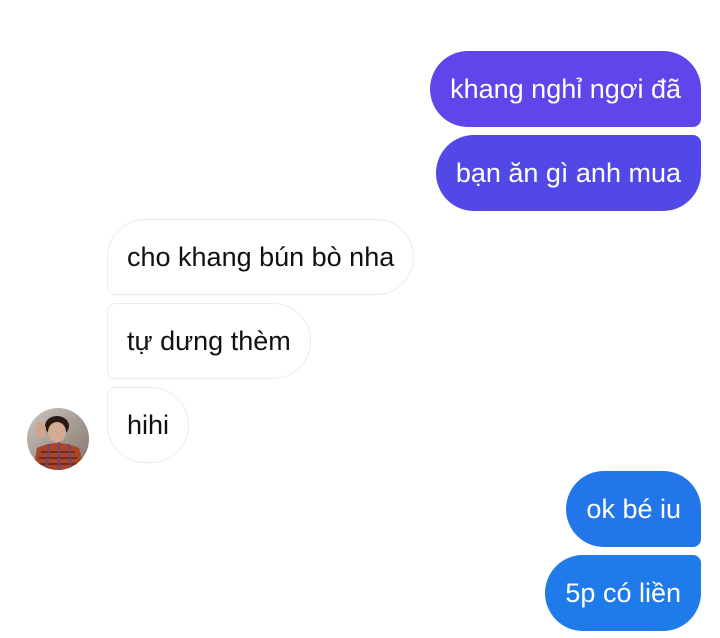 This screenshot has height=638, width=720. I want to click on incoming-message: tự dưng thèm, so click(209, 341).